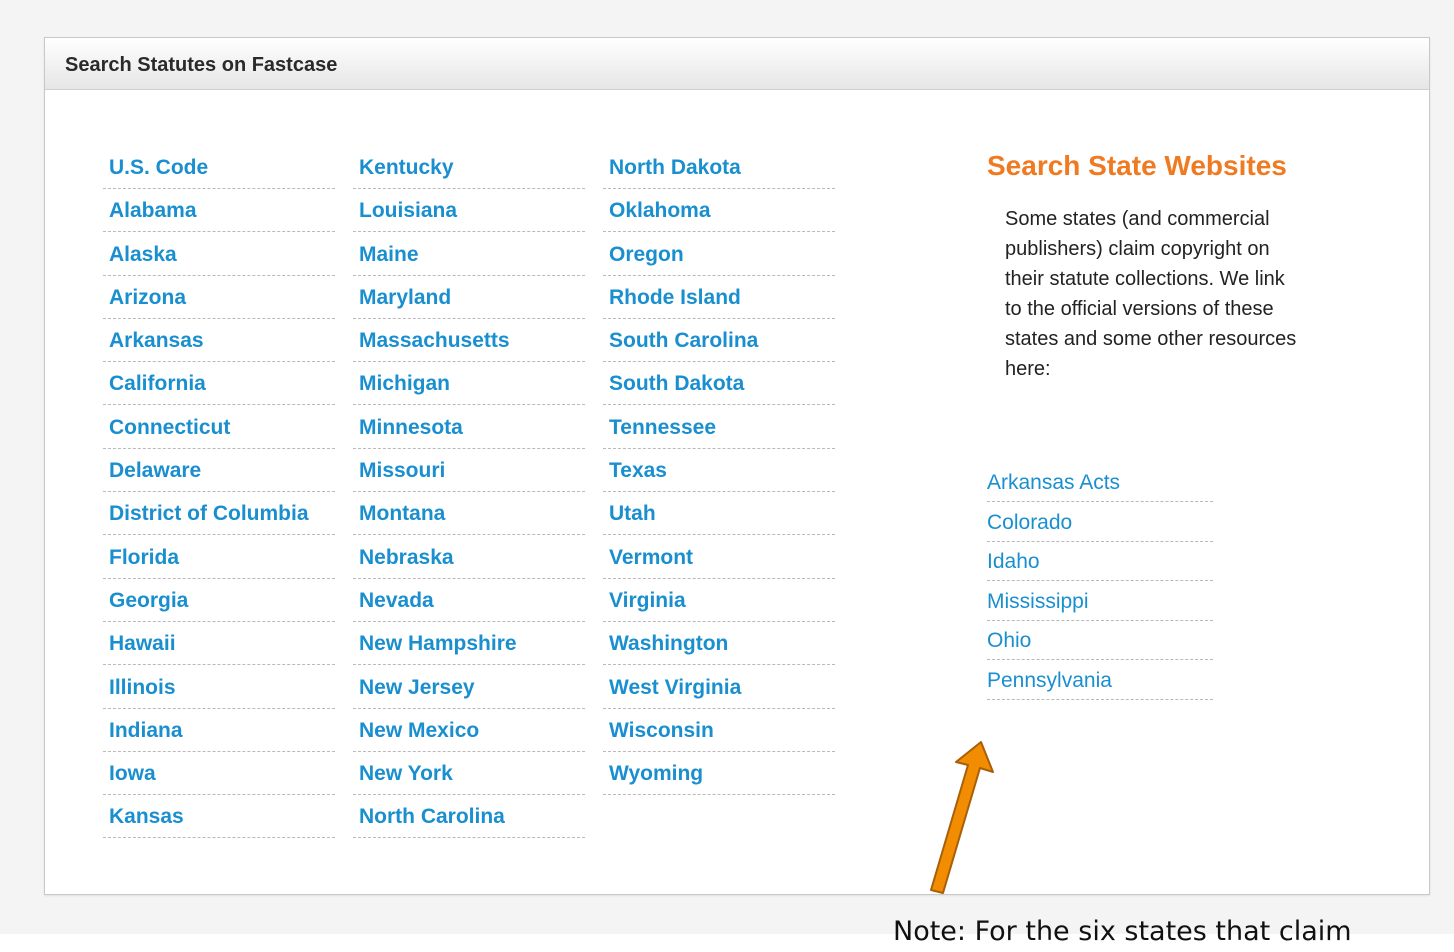 This screenshot has width=1454, height=952. What do you see at coordinates (219, 774) in the screenshot?
I see `state-link-iowa: Iowa` at bounding box center [219, 774].